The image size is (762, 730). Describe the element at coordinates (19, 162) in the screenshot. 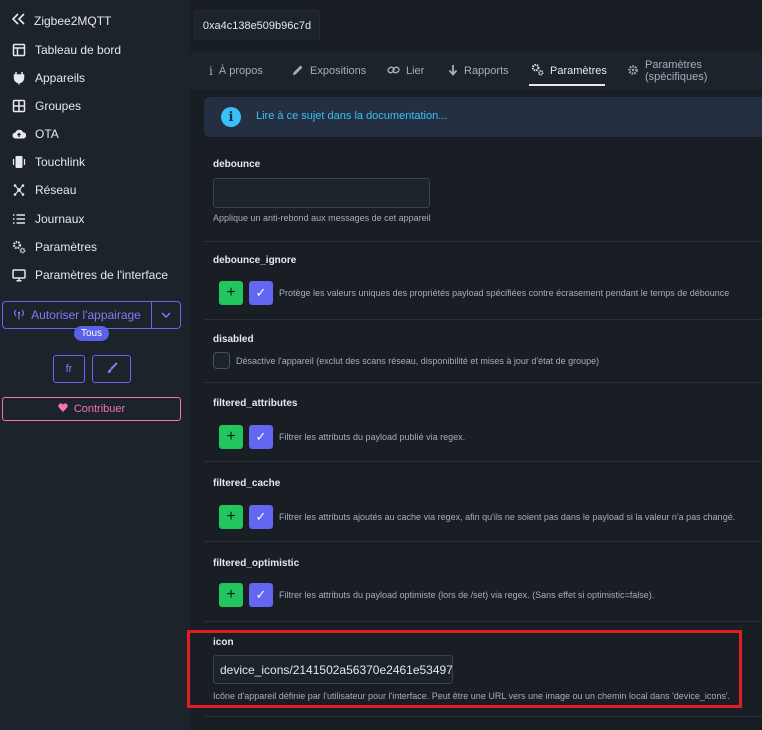

I see `mobile-icon` at that location.